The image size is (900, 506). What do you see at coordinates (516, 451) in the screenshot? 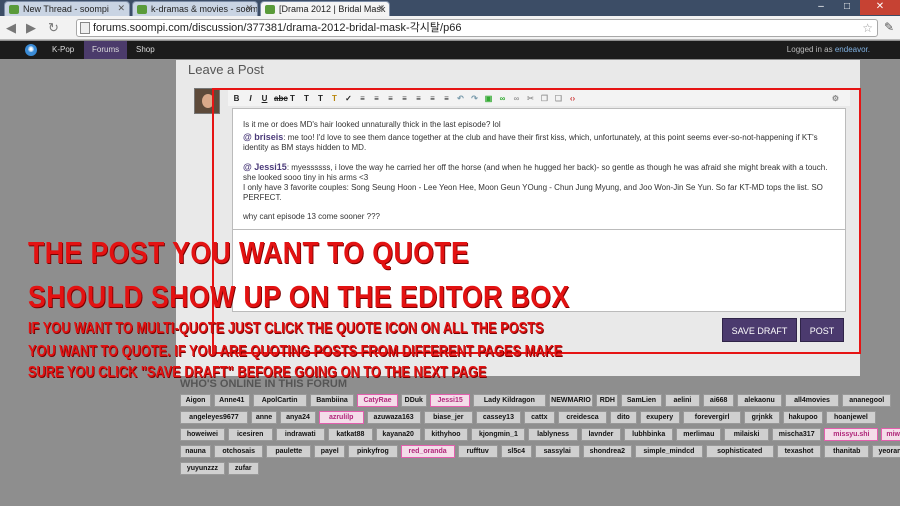
I see `online-user-badge: sl5c4` at bounding box center [516, 451].